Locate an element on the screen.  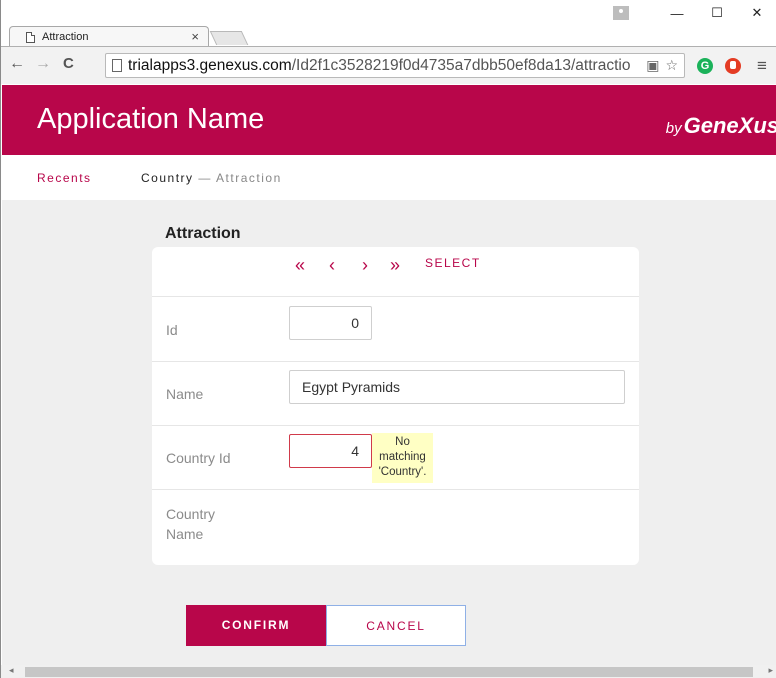
form-title: Attraction is located at coordinates (203, 233).